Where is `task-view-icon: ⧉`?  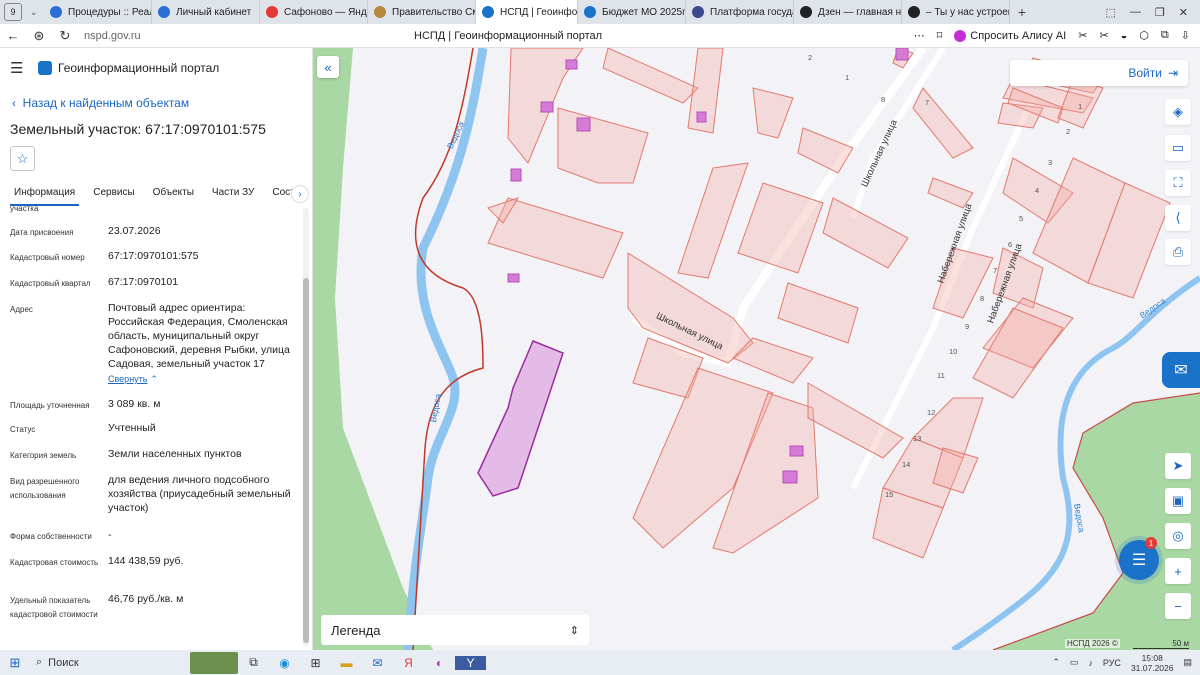
task-view-icon: ⧉ is located at coordinates (253, 662).